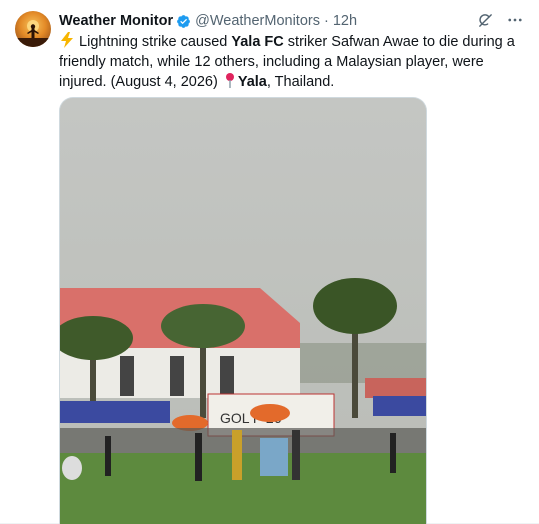  What do you see at coordinates (500, 20) in the screenshot?
I see `tweet-actions` at bounding box center [500, 20].